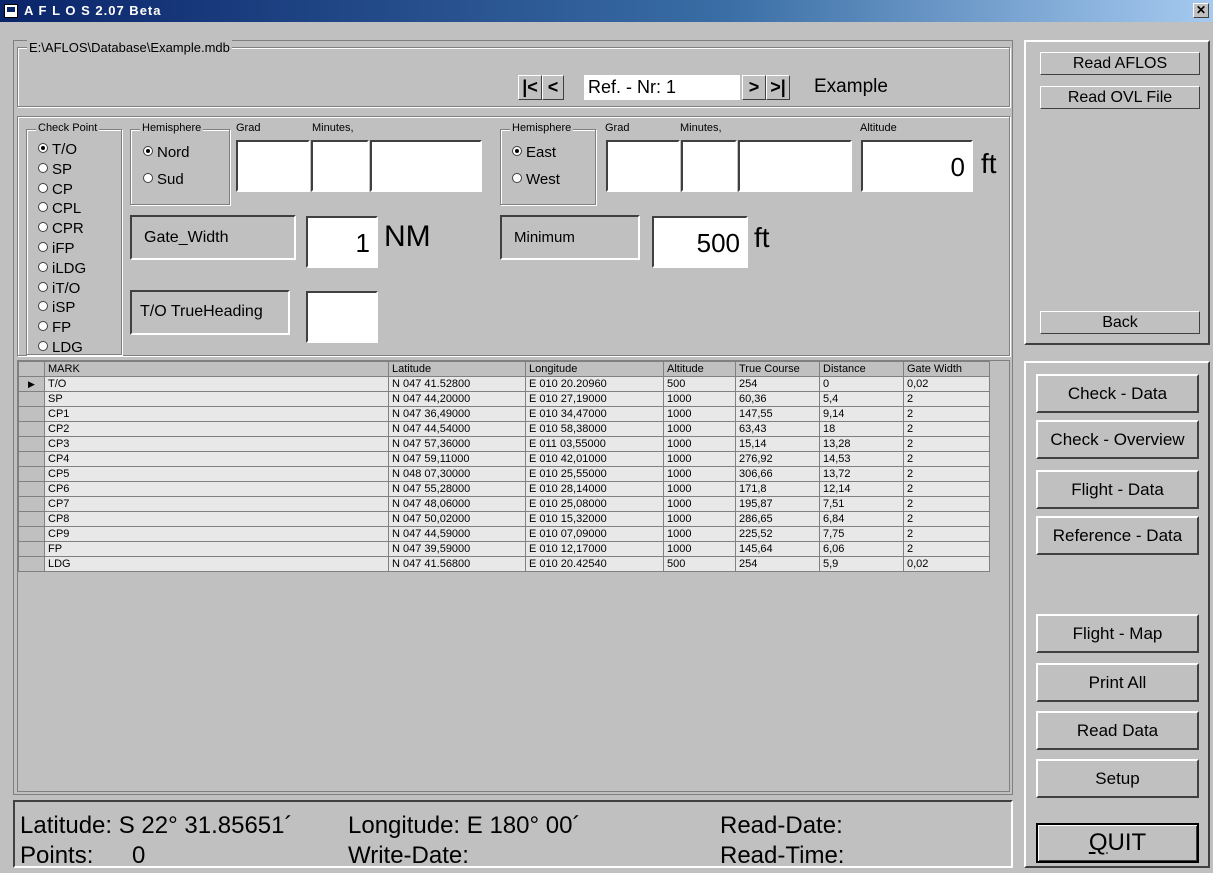  I want to click on table-cell: E 010 07,09000, so click(594, 534).